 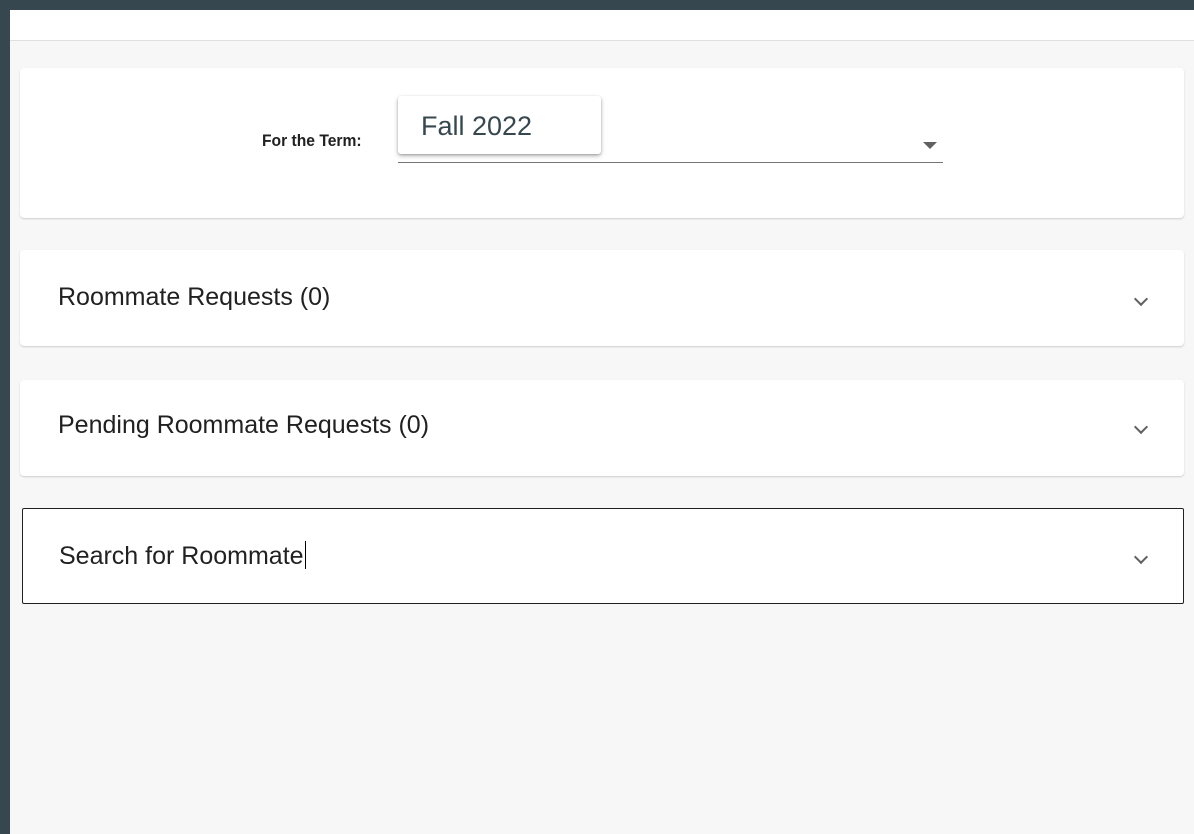 I want to click on top-bar, so click(x=602, y=25).